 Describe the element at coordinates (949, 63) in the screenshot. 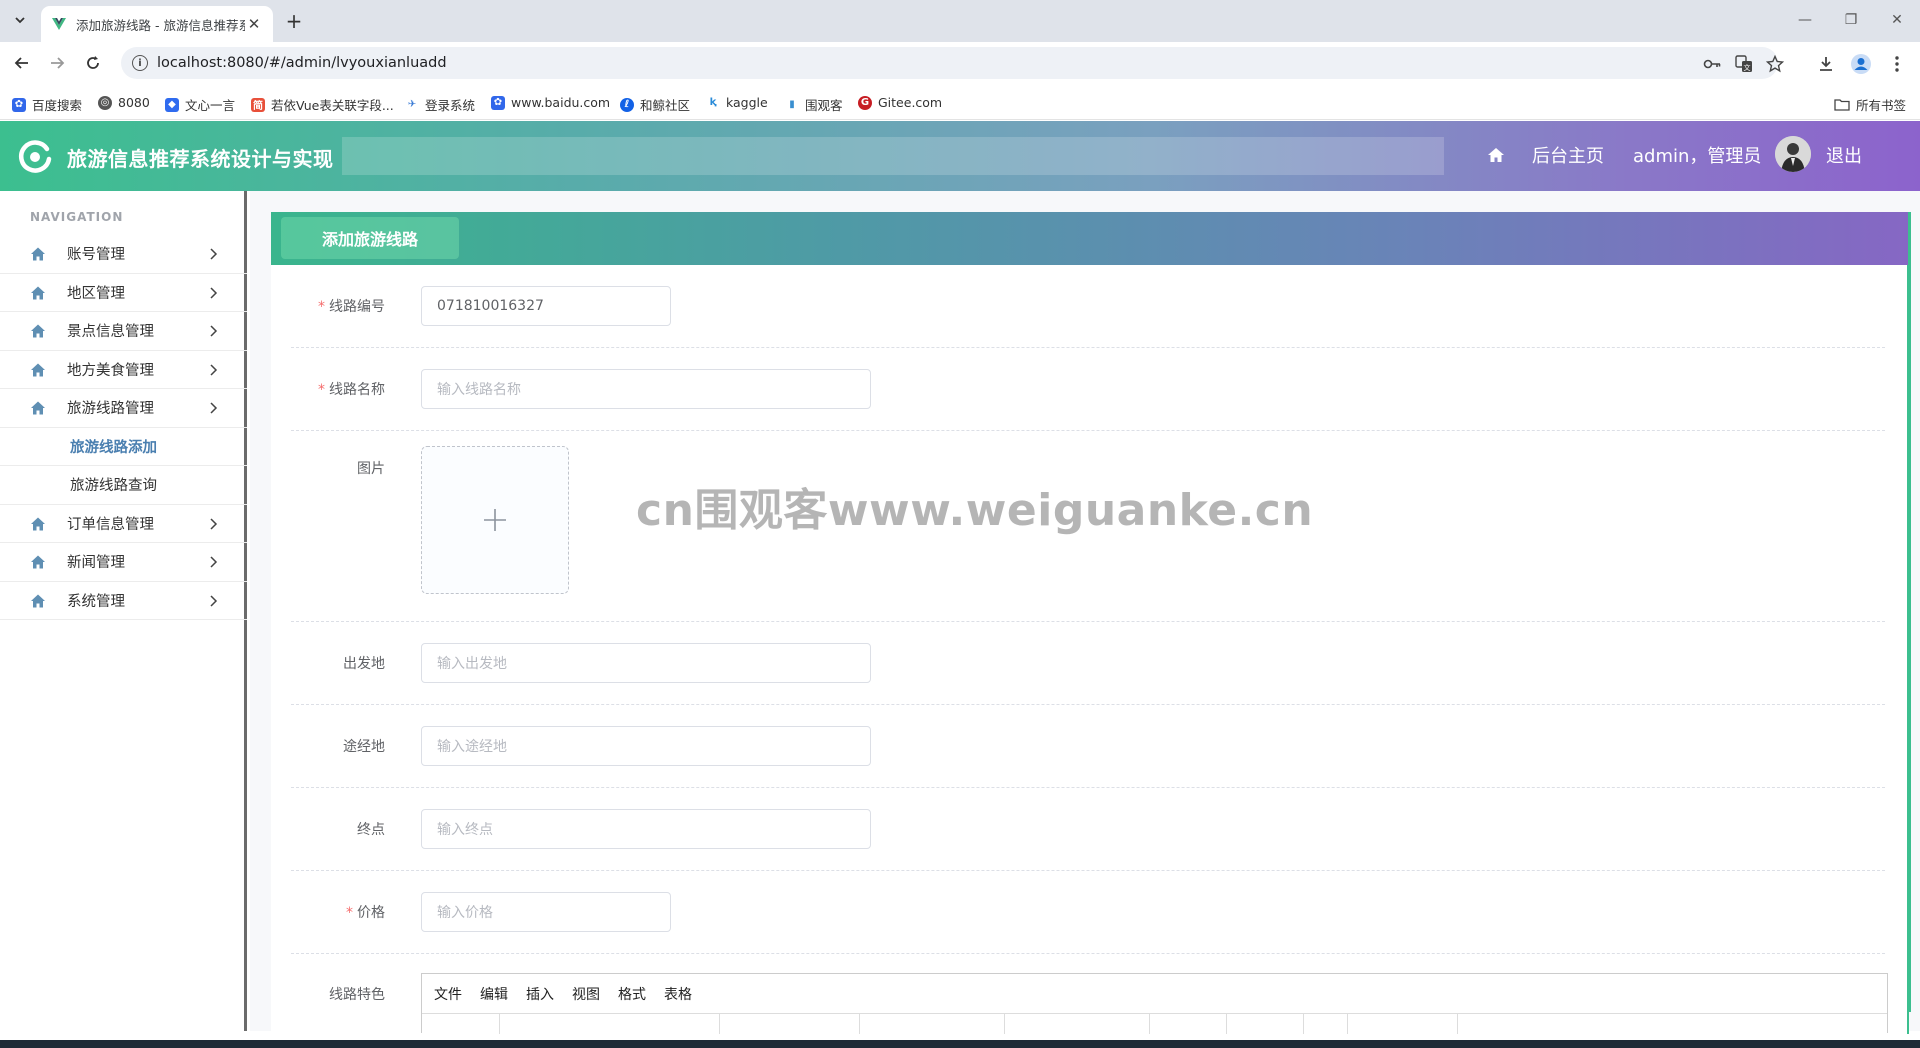

I see `address-bar: i localhost:8080/#/admin/lvyouxianluadd` at that location.